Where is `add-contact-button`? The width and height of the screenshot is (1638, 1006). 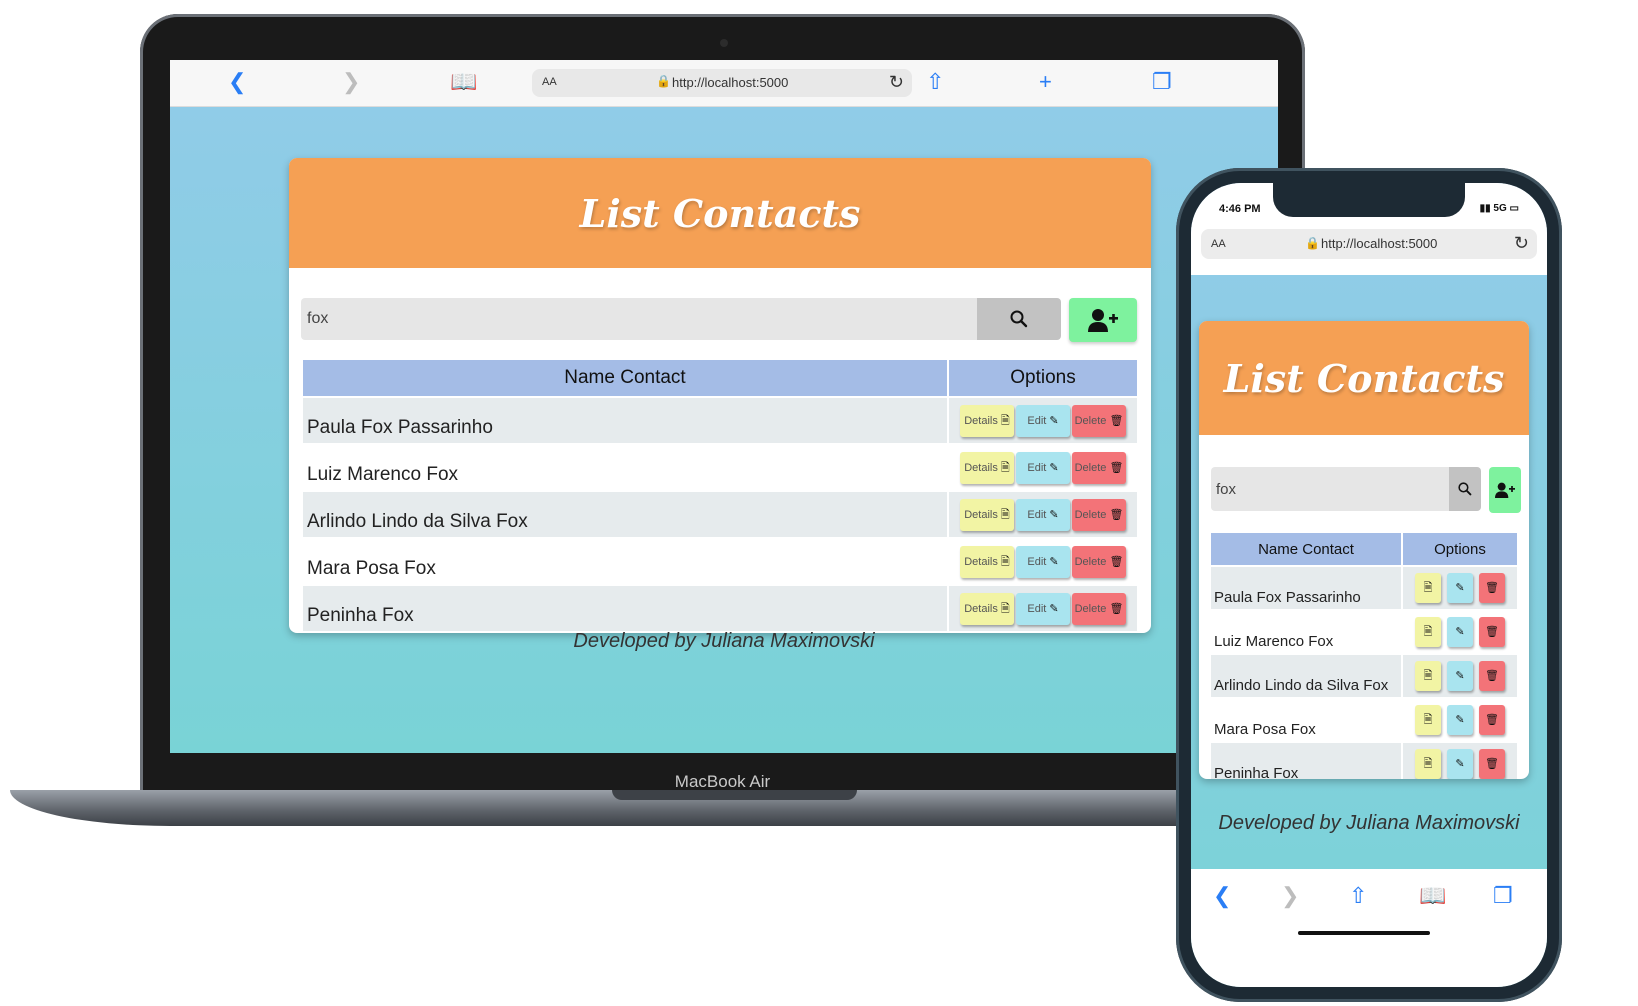 add-contact-button is located at coordinates (1103, 320).